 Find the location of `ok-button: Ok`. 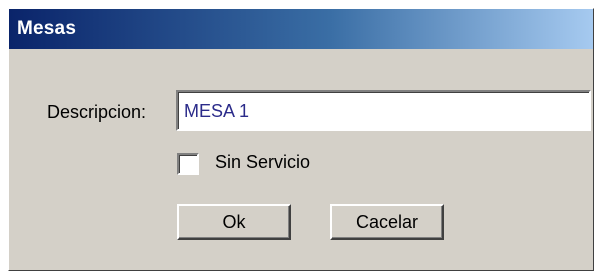

ok-button: Ok is located at coordinates (234, 222).